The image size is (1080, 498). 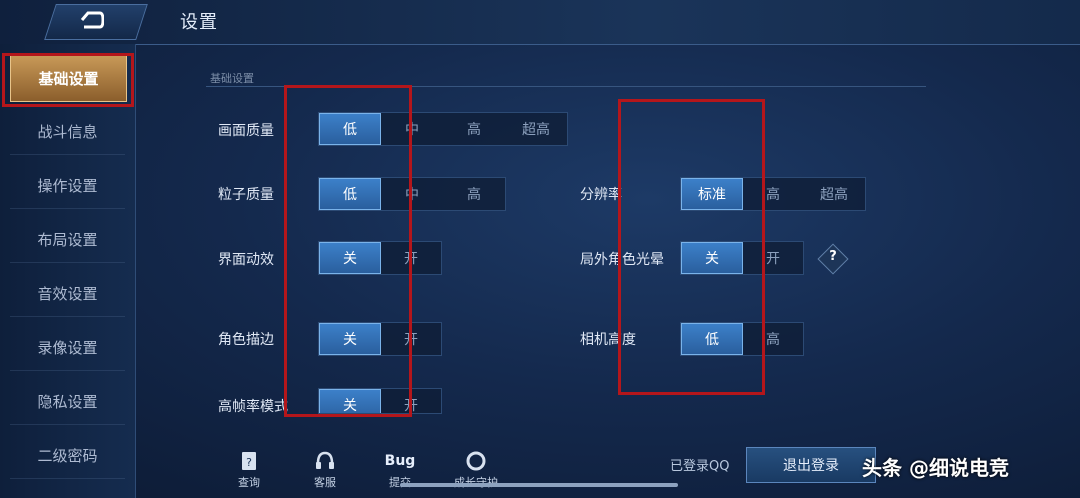 What do you see at coordinates (539, 485) in the screenshot?
I see `scrollbar` at bounding box center [539, 485].